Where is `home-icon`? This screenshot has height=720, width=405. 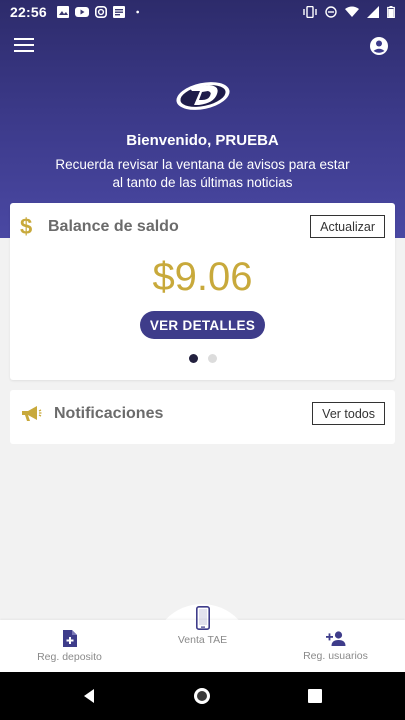 home-icon is located at coordinates (202, 696).